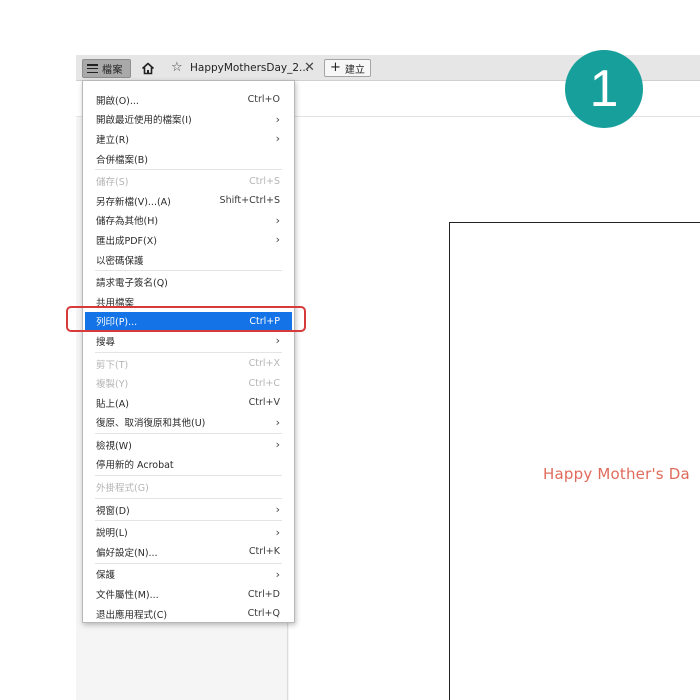  What do you see at coordinates (112, 404) in the screenshot?
I see `menu-item-label: 貼上(A)` at bounding box center [112, 404].